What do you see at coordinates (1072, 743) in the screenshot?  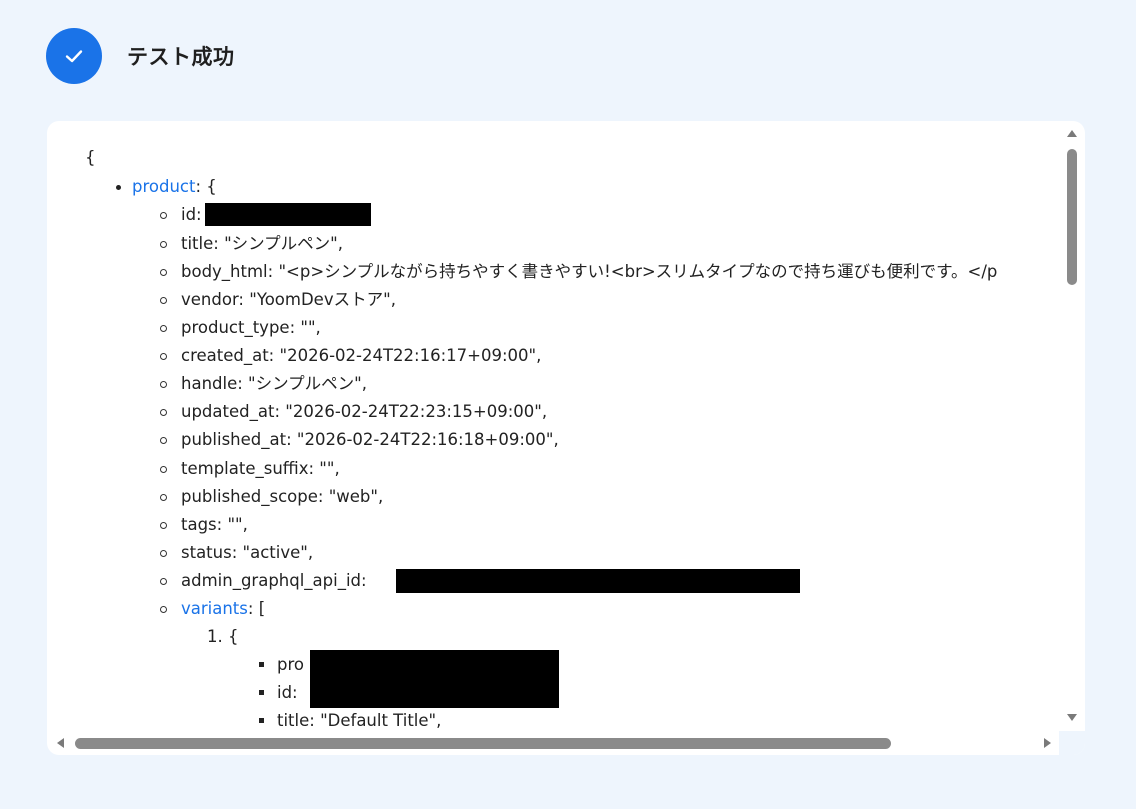 I see `scrollbar-corner` at bounding box center [1072, 743].